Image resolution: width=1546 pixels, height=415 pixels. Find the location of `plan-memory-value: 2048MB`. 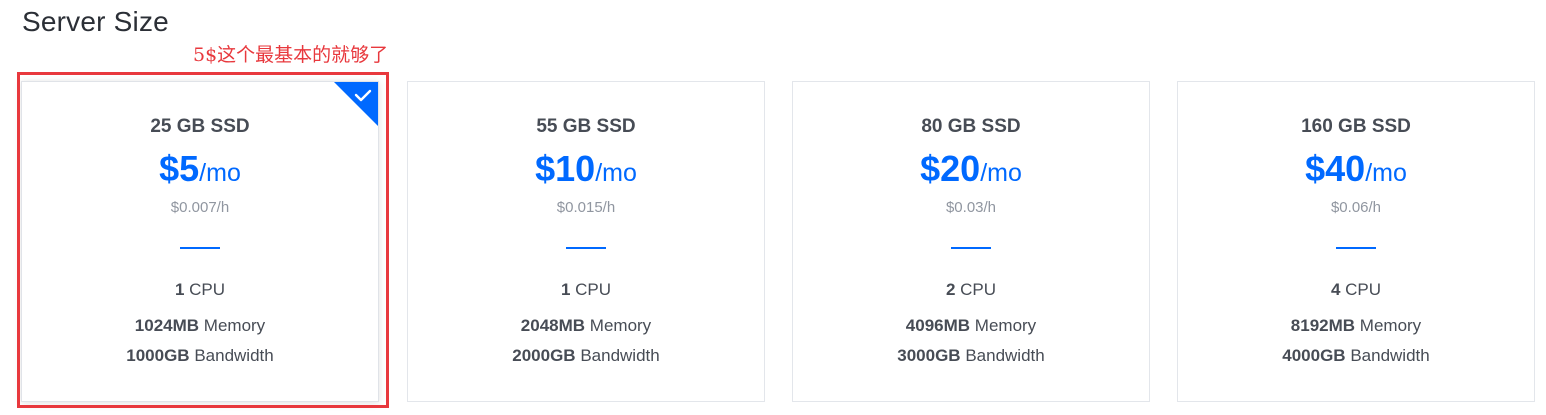

plan-memory-value: 2048MB is located at coordinates (553, 325).